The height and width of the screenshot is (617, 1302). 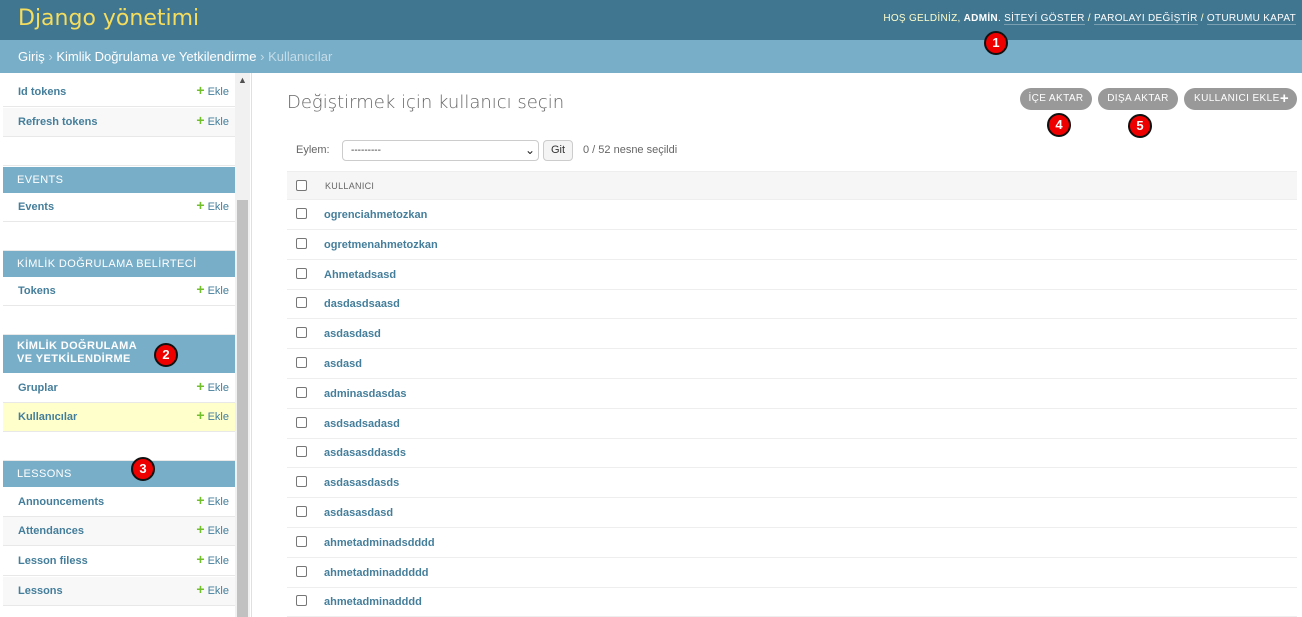 What do you see at coordinates (119, 320) in the screenshot?
I see `sidebar-gap` at bounding box center [119, 320].